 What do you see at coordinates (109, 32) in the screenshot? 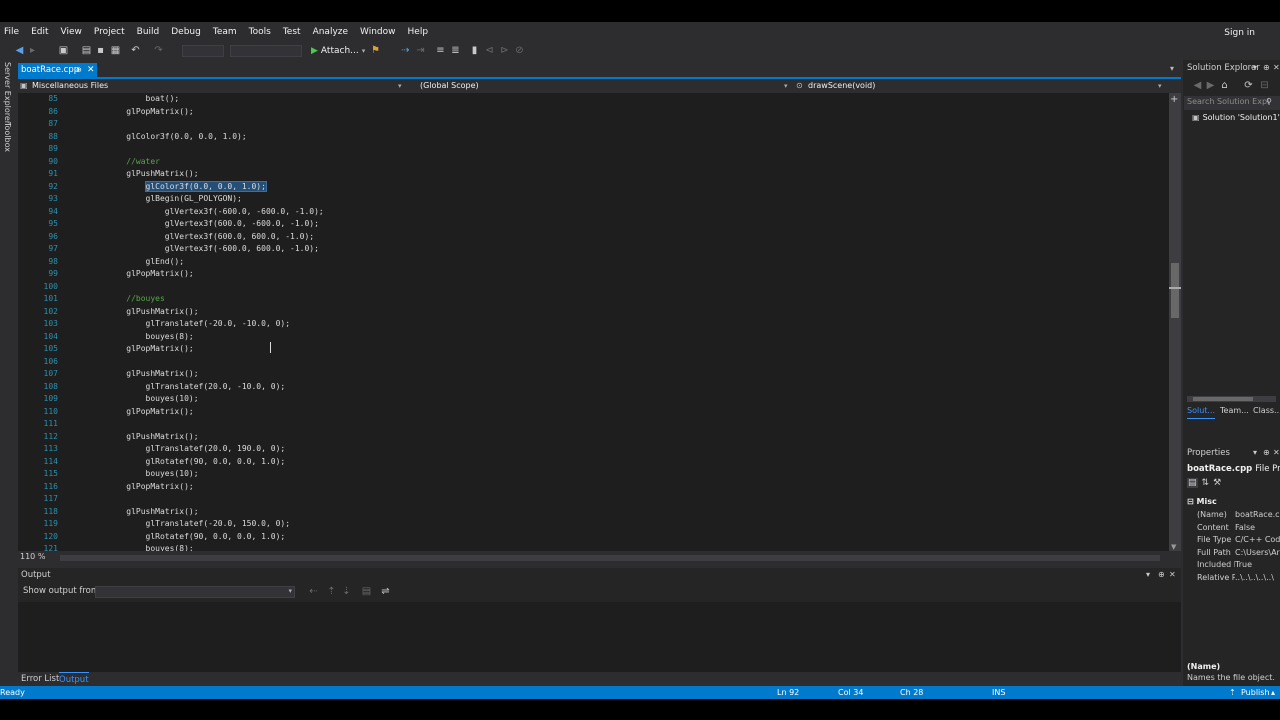
I see `menu-project: Project` at bounding box center [109, 32].